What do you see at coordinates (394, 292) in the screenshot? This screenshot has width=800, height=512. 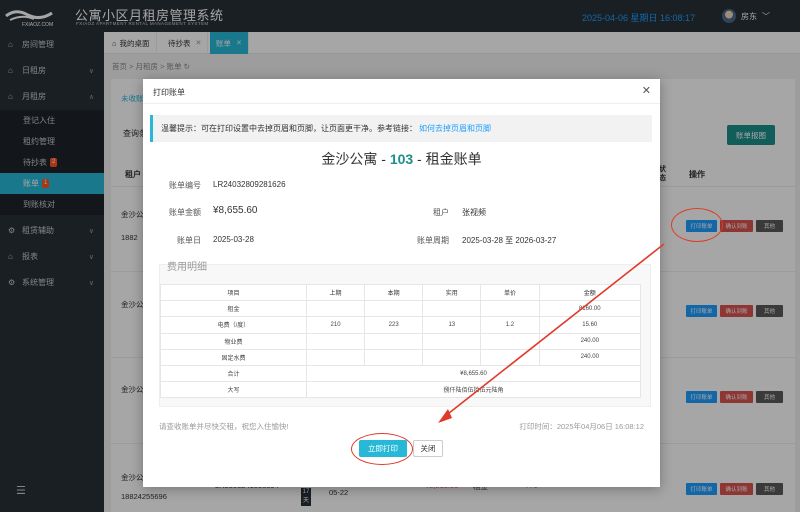 I see `col-curr: 本期` at bounding box center [394, 292].